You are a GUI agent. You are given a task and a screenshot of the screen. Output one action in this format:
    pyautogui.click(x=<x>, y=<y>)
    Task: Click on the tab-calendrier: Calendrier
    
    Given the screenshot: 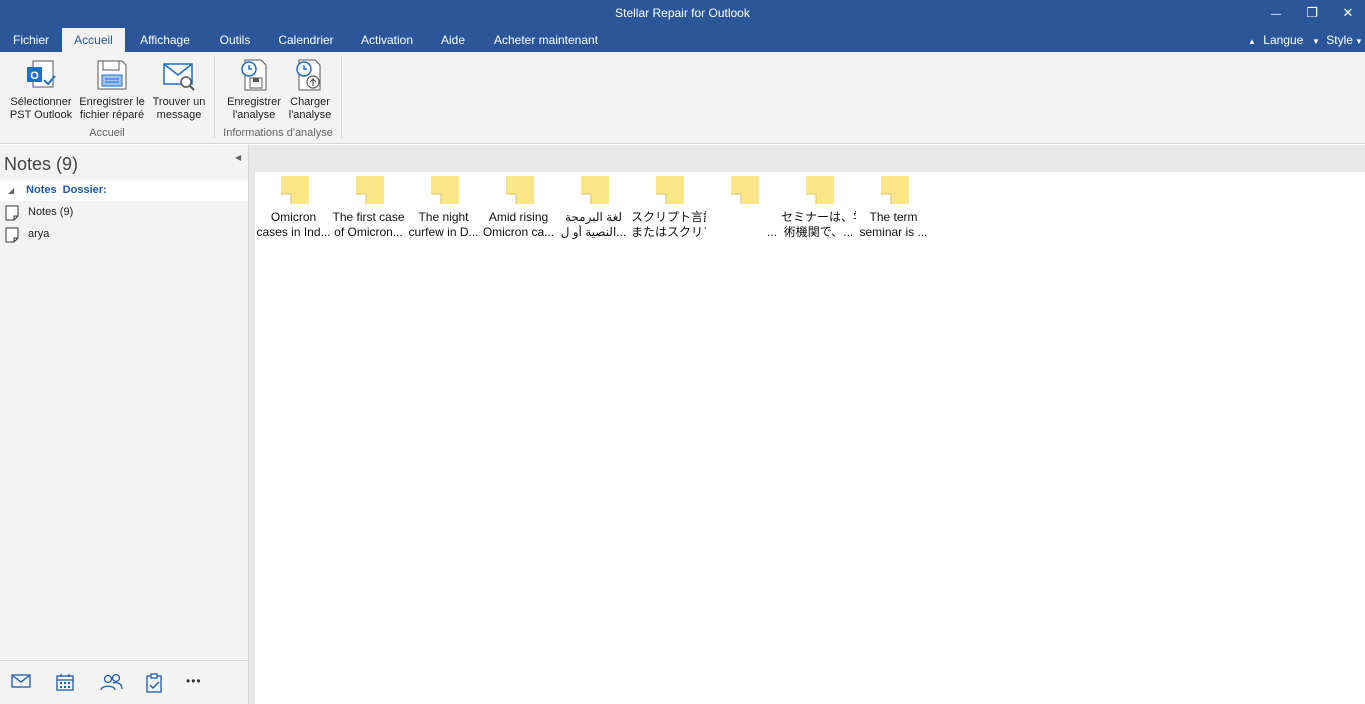 What is the action you would take?
    pyautogui.click(x=306, y=40)
    